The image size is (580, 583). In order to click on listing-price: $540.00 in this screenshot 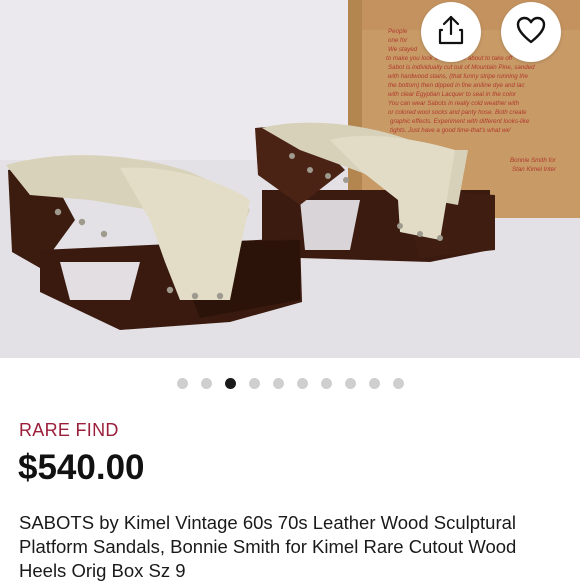, I will do `click(81, 467)`.